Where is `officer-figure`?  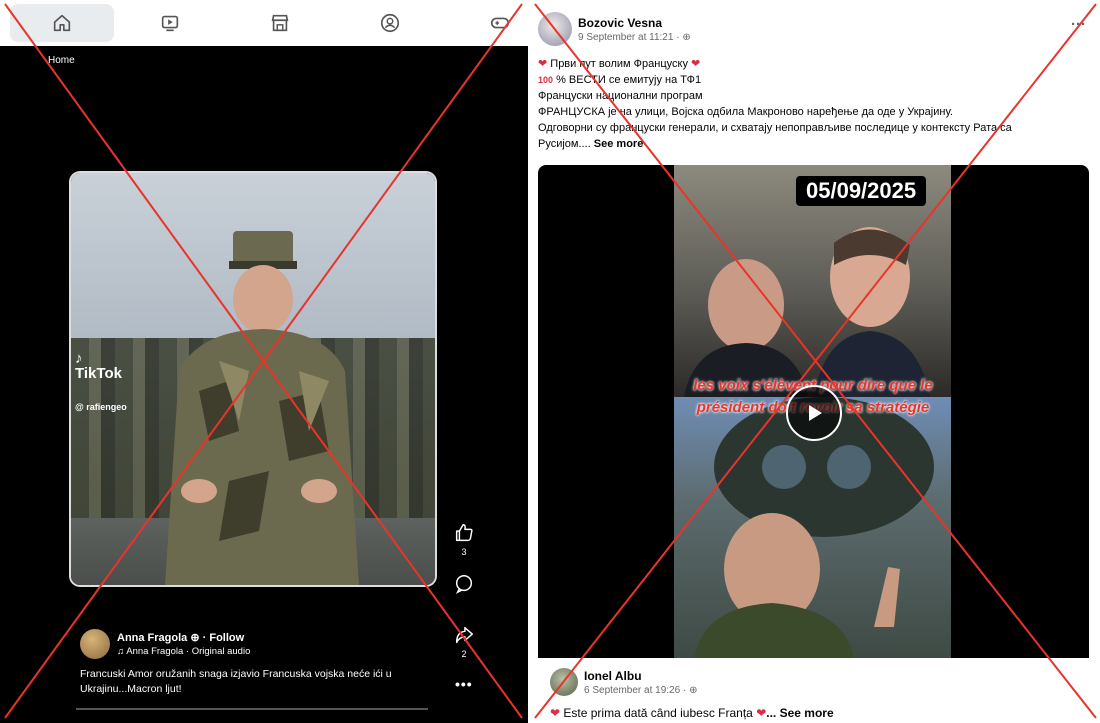
officer-figure is located at coordinates (262, 408).